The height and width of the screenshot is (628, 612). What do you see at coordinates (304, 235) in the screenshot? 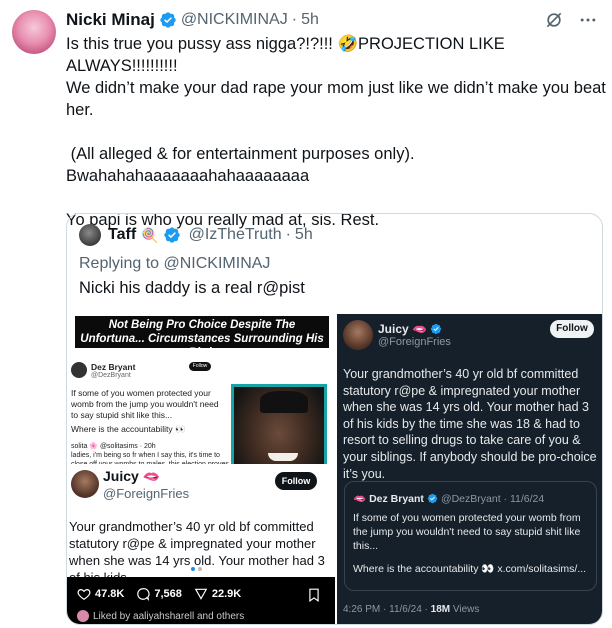
I see `quote-time: 5h` at bounding box center [304, 235].